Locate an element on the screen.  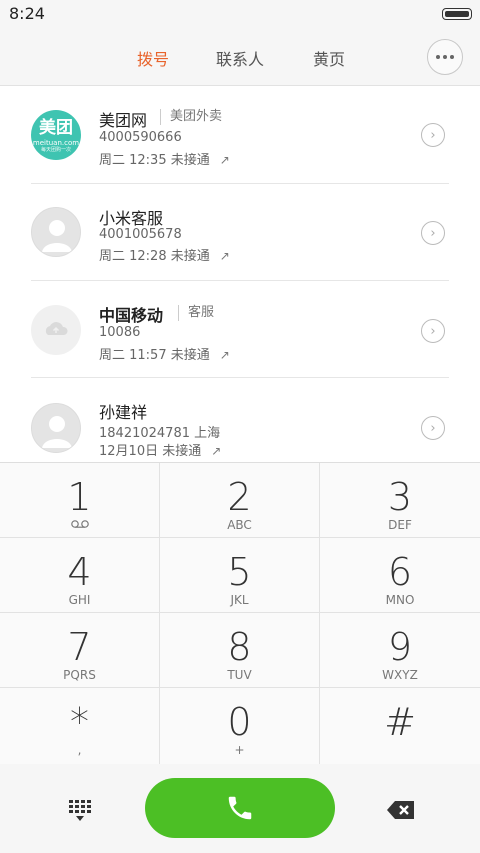
cloud-icon is located at coordinates (56, 328).